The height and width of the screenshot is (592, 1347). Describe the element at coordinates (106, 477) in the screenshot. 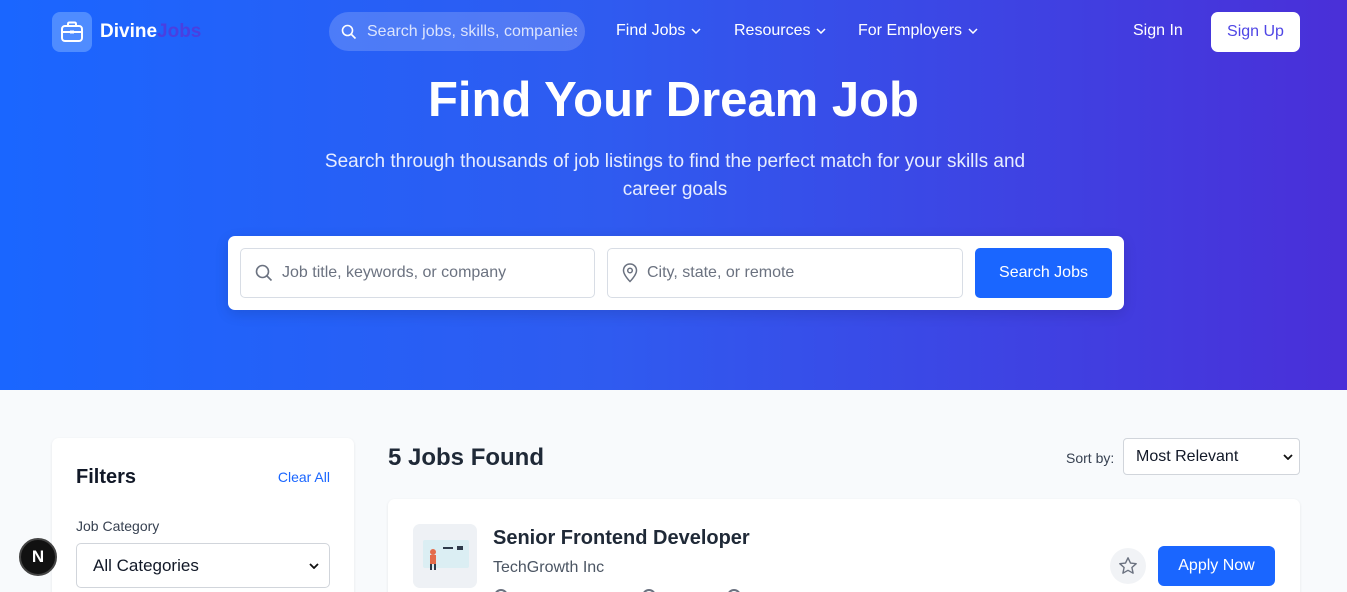

I see `filters-title: Filters` at that location.